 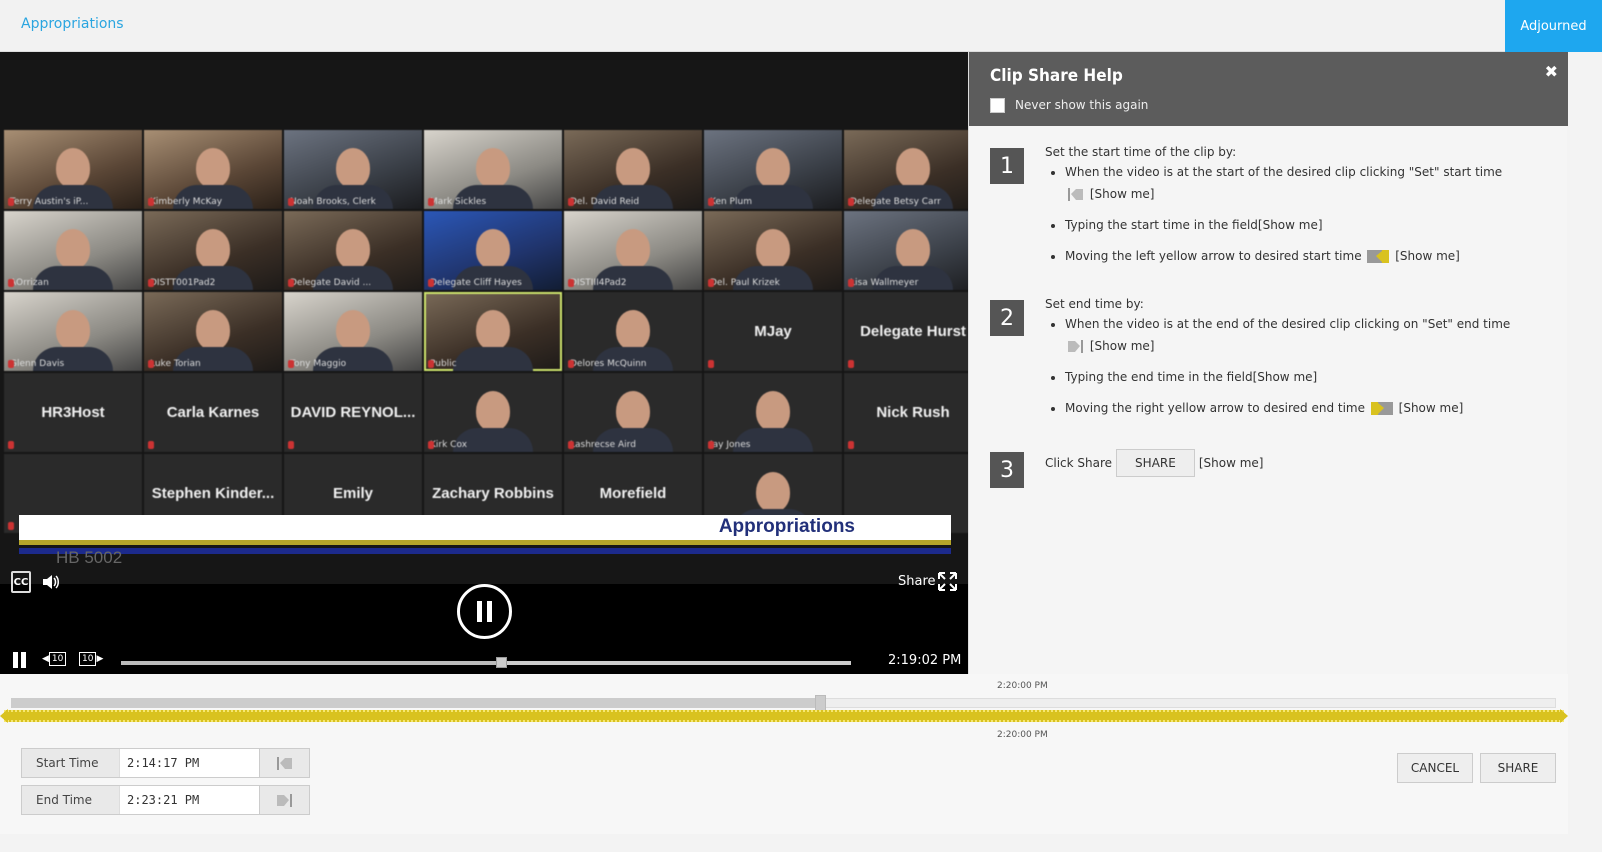 I want to click on close-icon: ✖, so click(x=1551, y=71).